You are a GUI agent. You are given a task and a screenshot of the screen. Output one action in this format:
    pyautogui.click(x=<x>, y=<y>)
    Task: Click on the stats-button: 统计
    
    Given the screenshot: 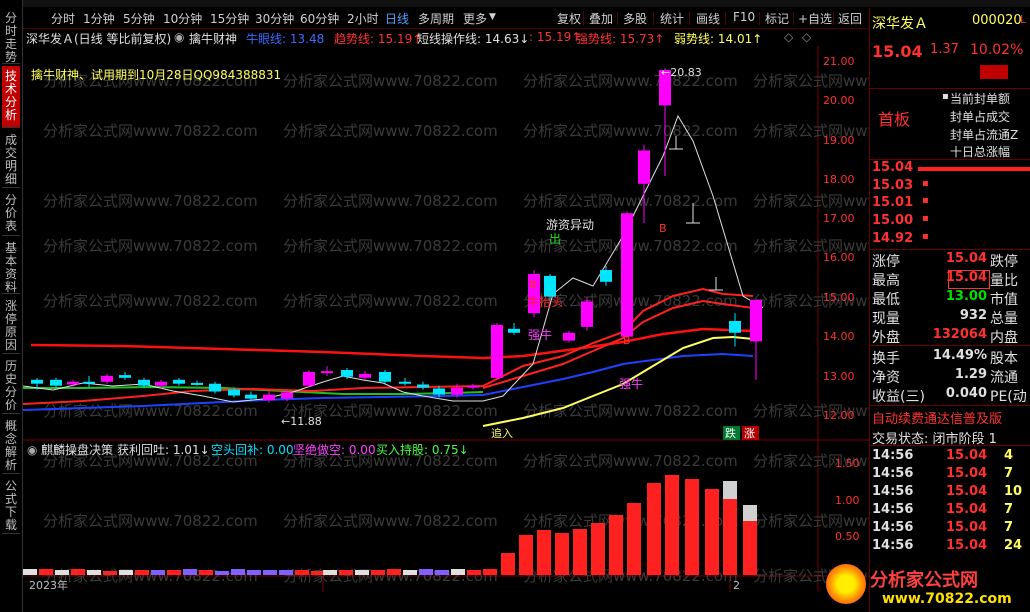 What is the action you would take?
    pyautogui.click(x=672, y=18)
    